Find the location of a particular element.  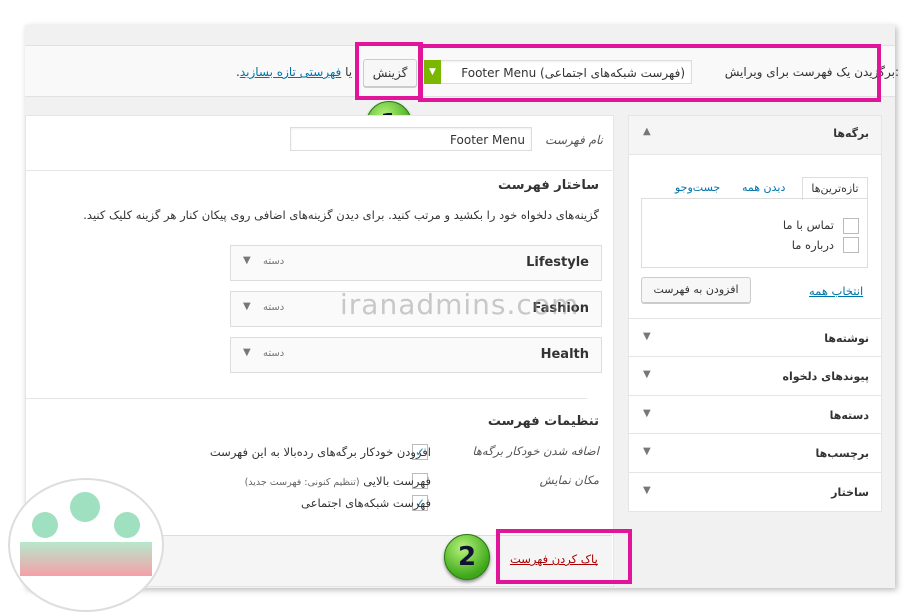

structure-title: ساختار فهرست is located at coordinates (548, 185).